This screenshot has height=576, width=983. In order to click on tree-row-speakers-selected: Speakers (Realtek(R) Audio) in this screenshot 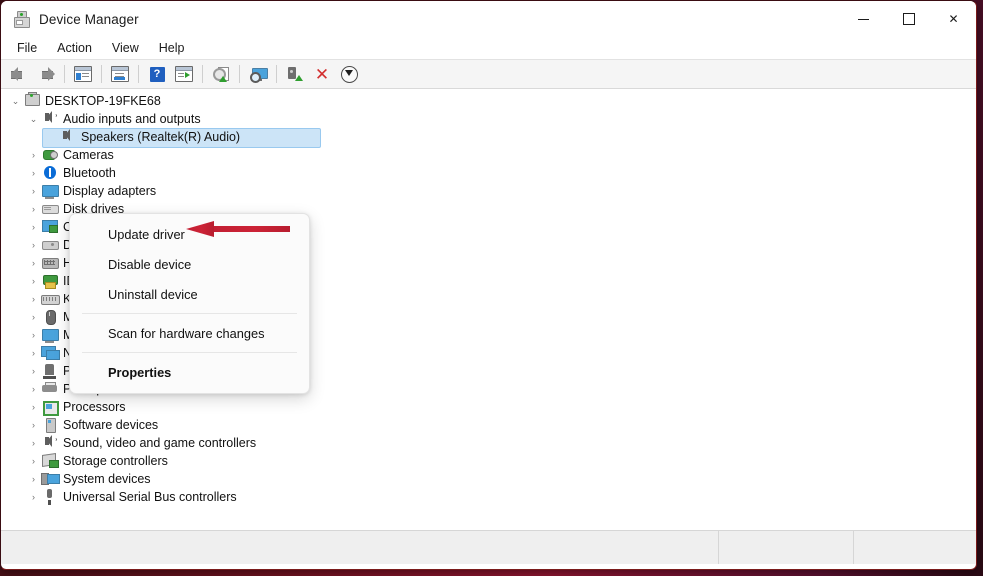, I will do `click(488, 138)`.